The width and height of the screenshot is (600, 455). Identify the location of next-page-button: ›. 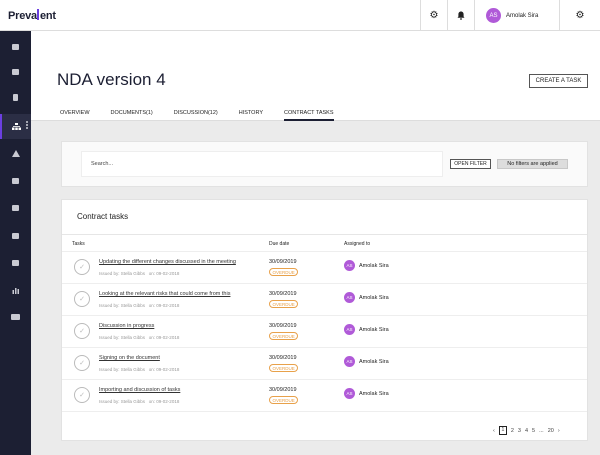
(559, 431).